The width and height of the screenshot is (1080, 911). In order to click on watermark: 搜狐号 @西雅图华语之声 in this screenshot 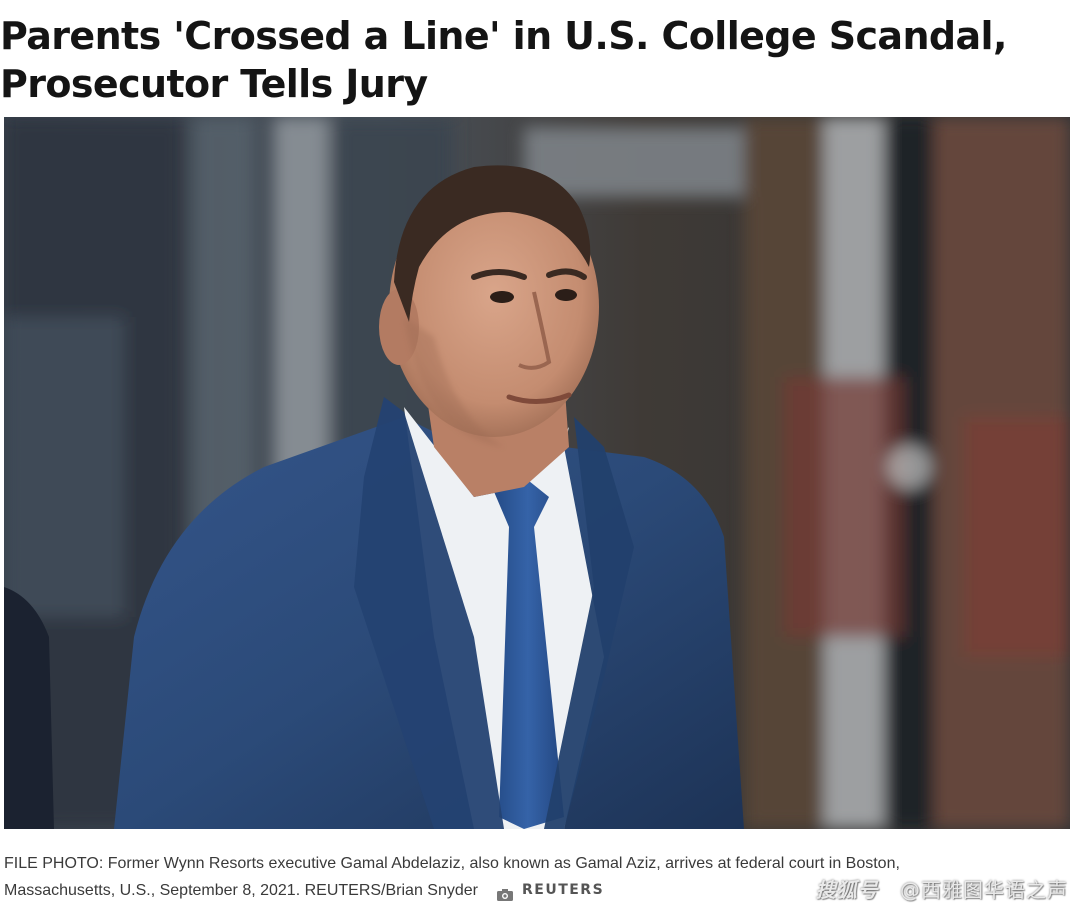, I will do `click(942, 888)`.